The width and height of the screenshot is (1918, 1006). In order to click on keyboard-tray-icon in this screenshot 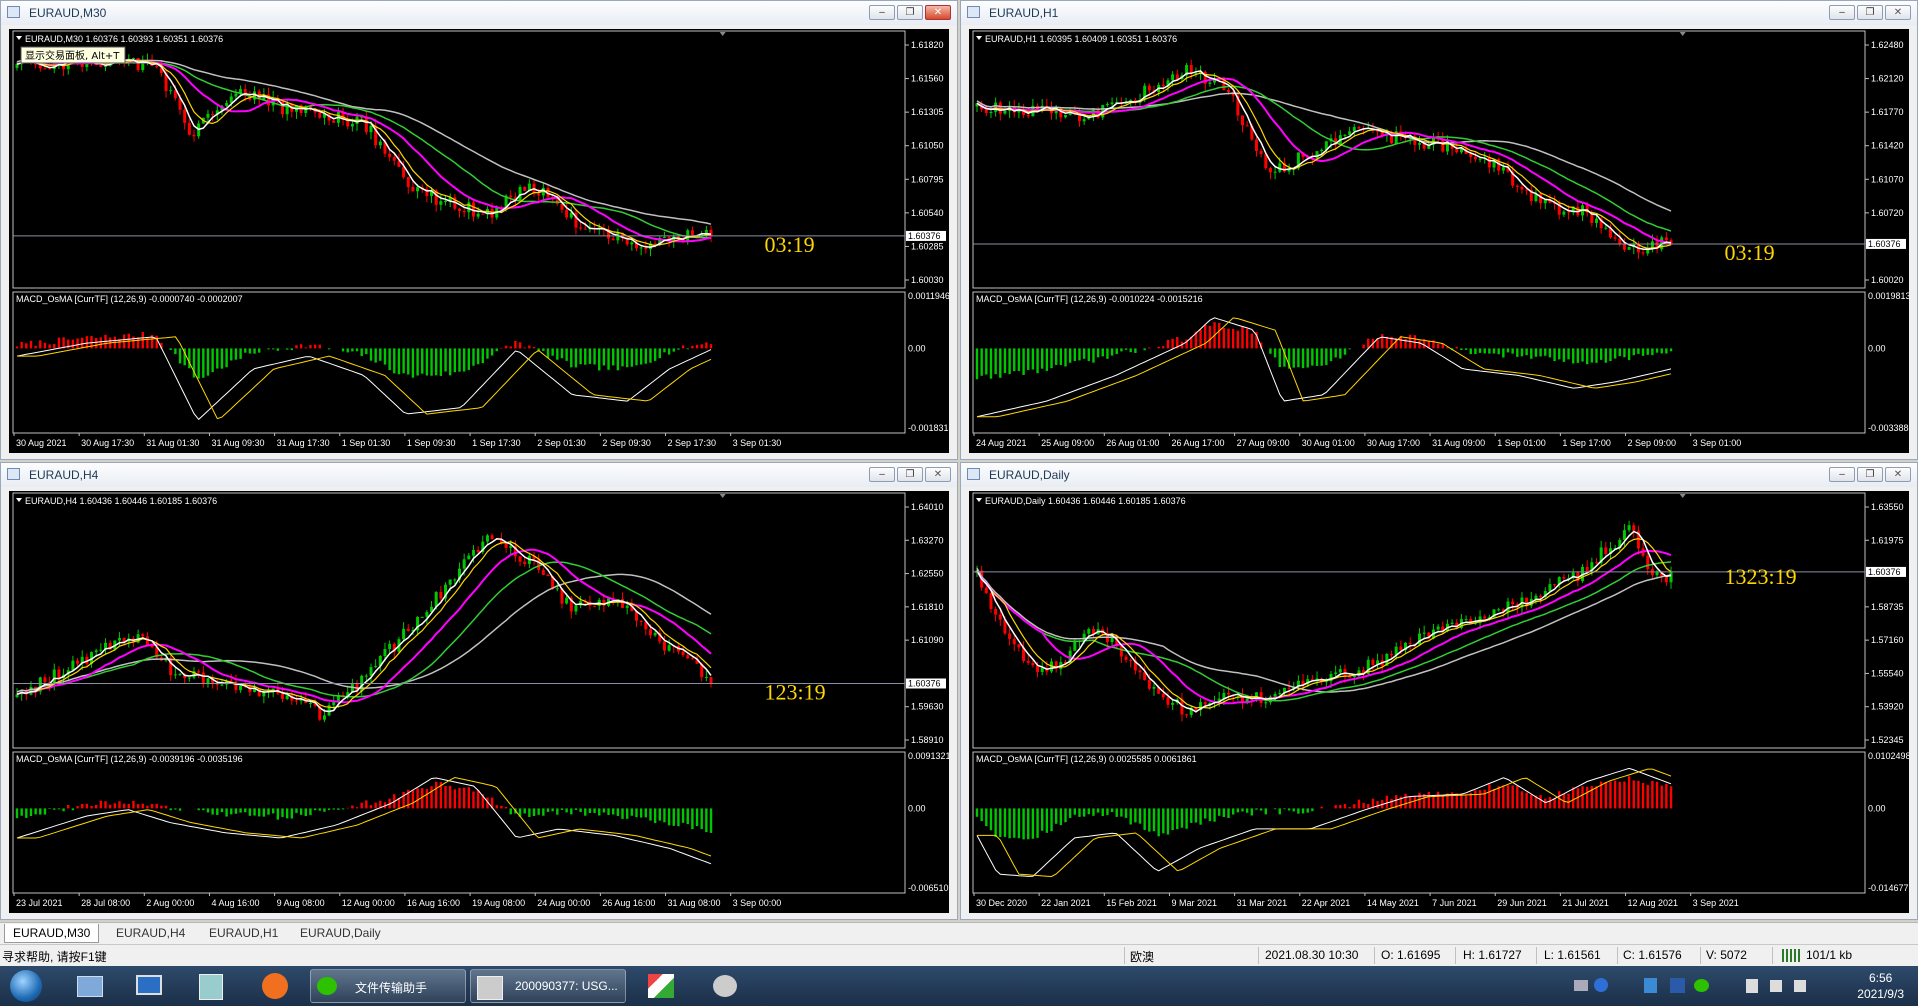, I will do `click(1581, 985)`.